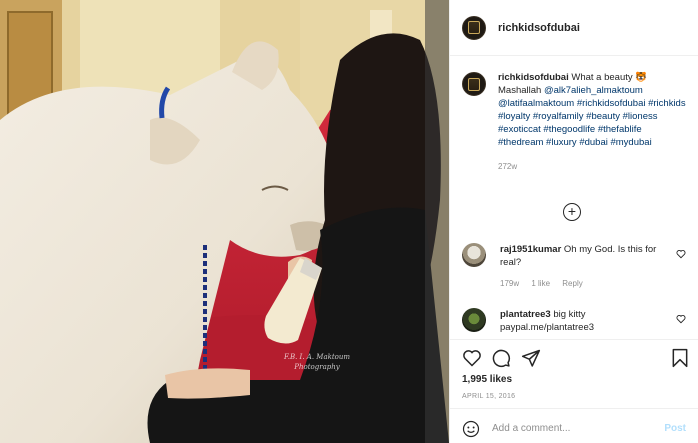 The image size is (698, 443). What do you see at coordinates (572, 283) in the screenshot?
I see `comment-reply-button: Reply` at bounding box center [572, 283].